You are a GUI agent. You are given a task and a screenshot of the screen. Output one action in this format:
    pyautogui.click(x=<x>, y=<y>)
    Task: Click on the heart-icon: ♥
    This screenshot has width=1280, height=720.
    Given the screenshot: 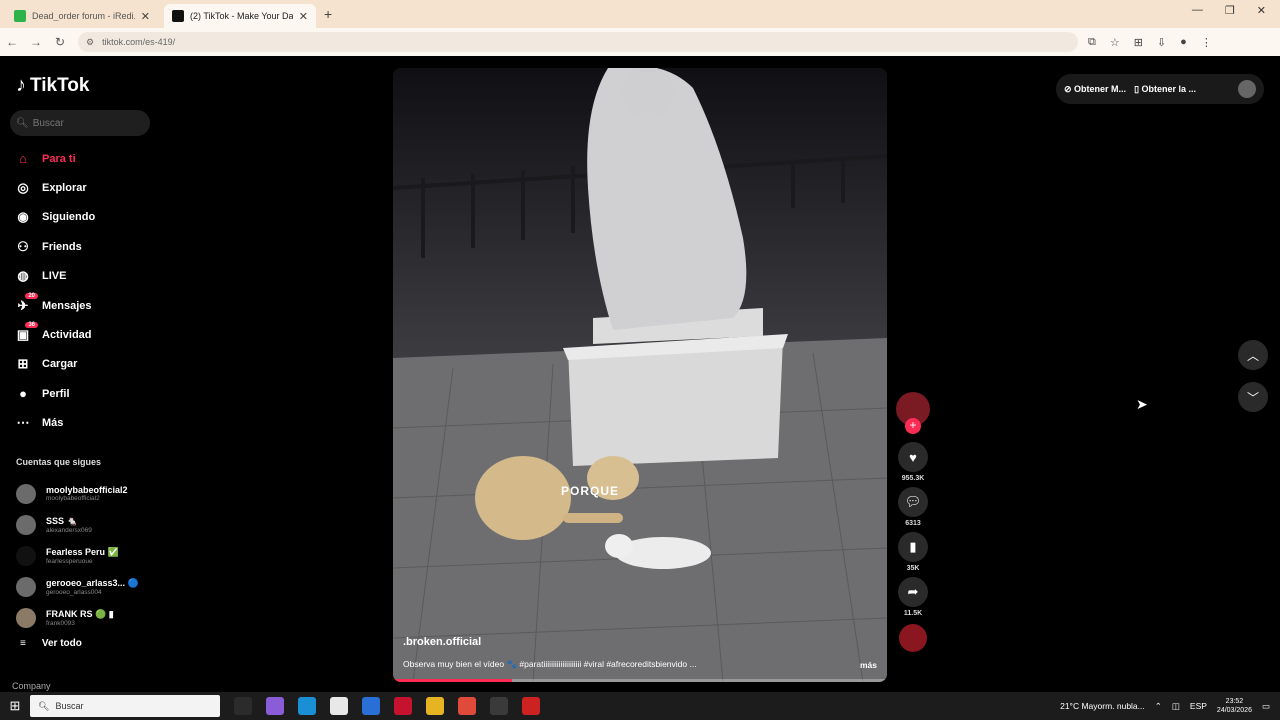 What is the action you would take?
    pyautogui.click(x=913, y=457)
    